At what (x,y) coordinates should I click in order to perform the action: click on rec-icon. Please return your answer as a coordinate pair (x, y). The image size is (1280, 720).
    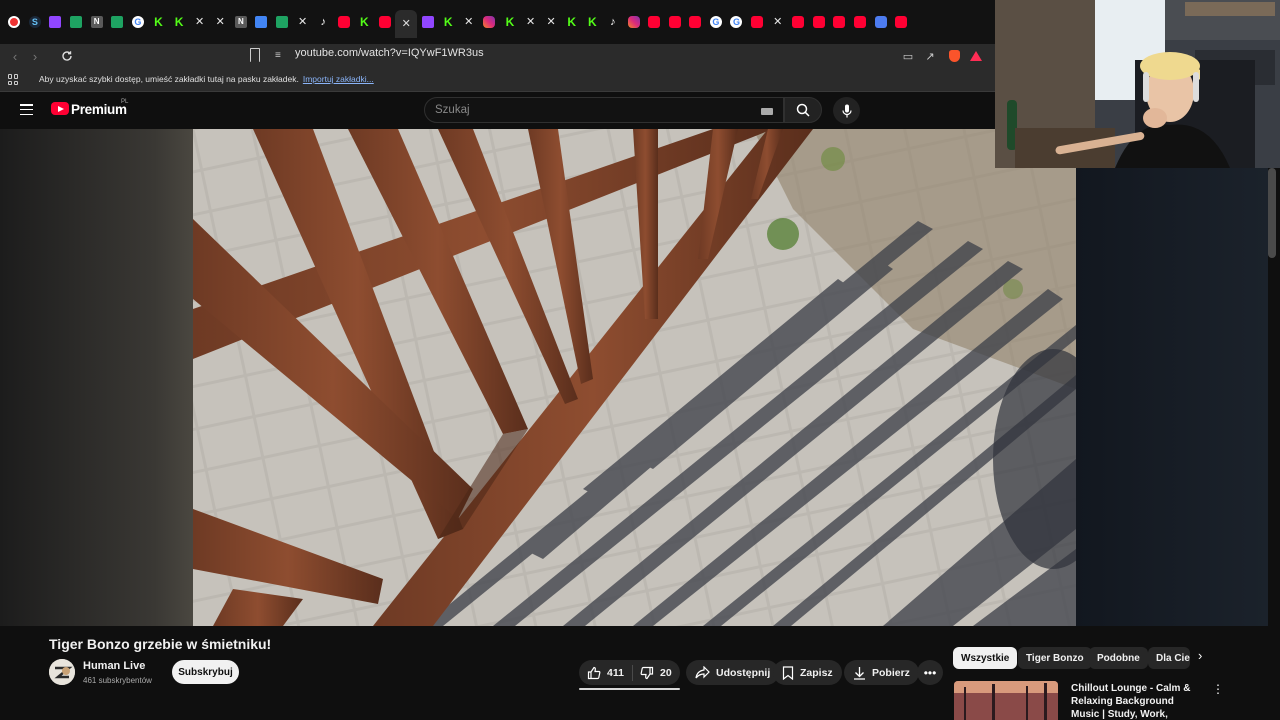
    Looking at the image, I should click on (14, 22).